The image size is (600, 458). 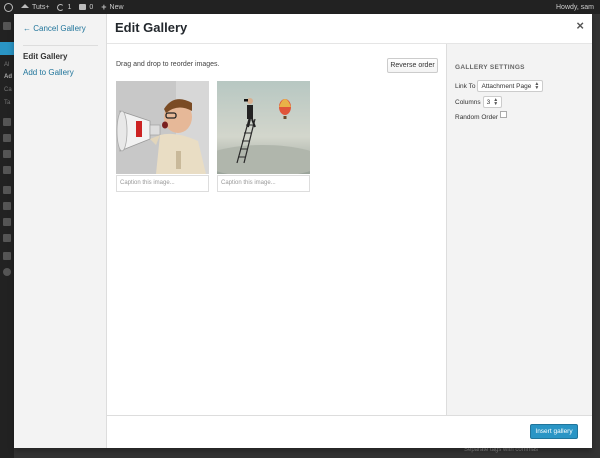 What do you see at coordinates (7, 190) in the screenshot?
I see `plugins-icon` at bounding box center [7, 190].